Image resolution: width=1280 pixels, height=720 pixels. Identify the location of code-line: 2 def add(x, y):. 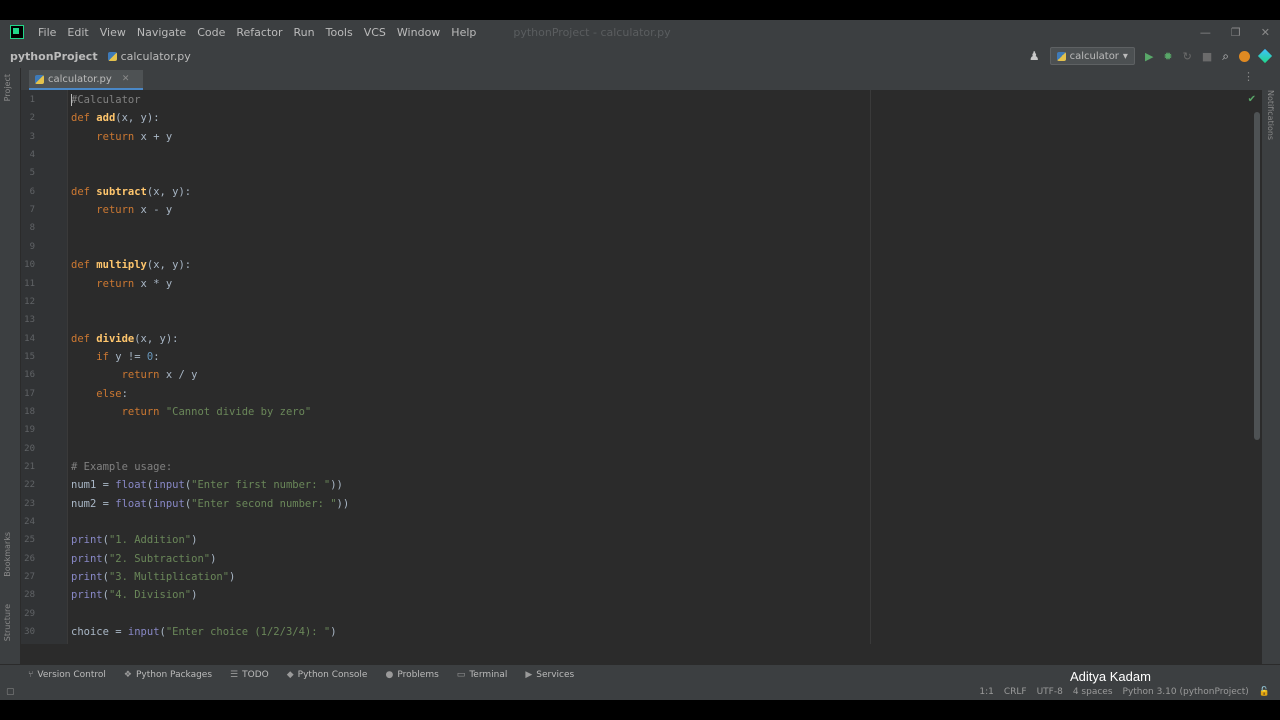
(636, 118).